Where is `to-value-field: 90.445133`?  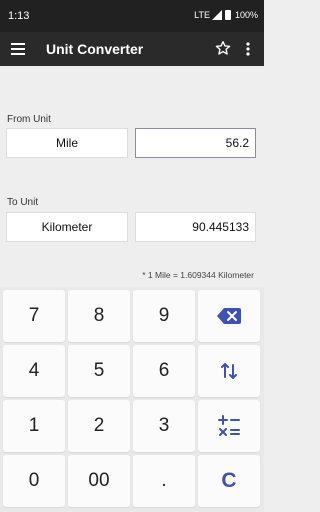 to-value-field: 90.445133 is located at coordinates (195, 227).